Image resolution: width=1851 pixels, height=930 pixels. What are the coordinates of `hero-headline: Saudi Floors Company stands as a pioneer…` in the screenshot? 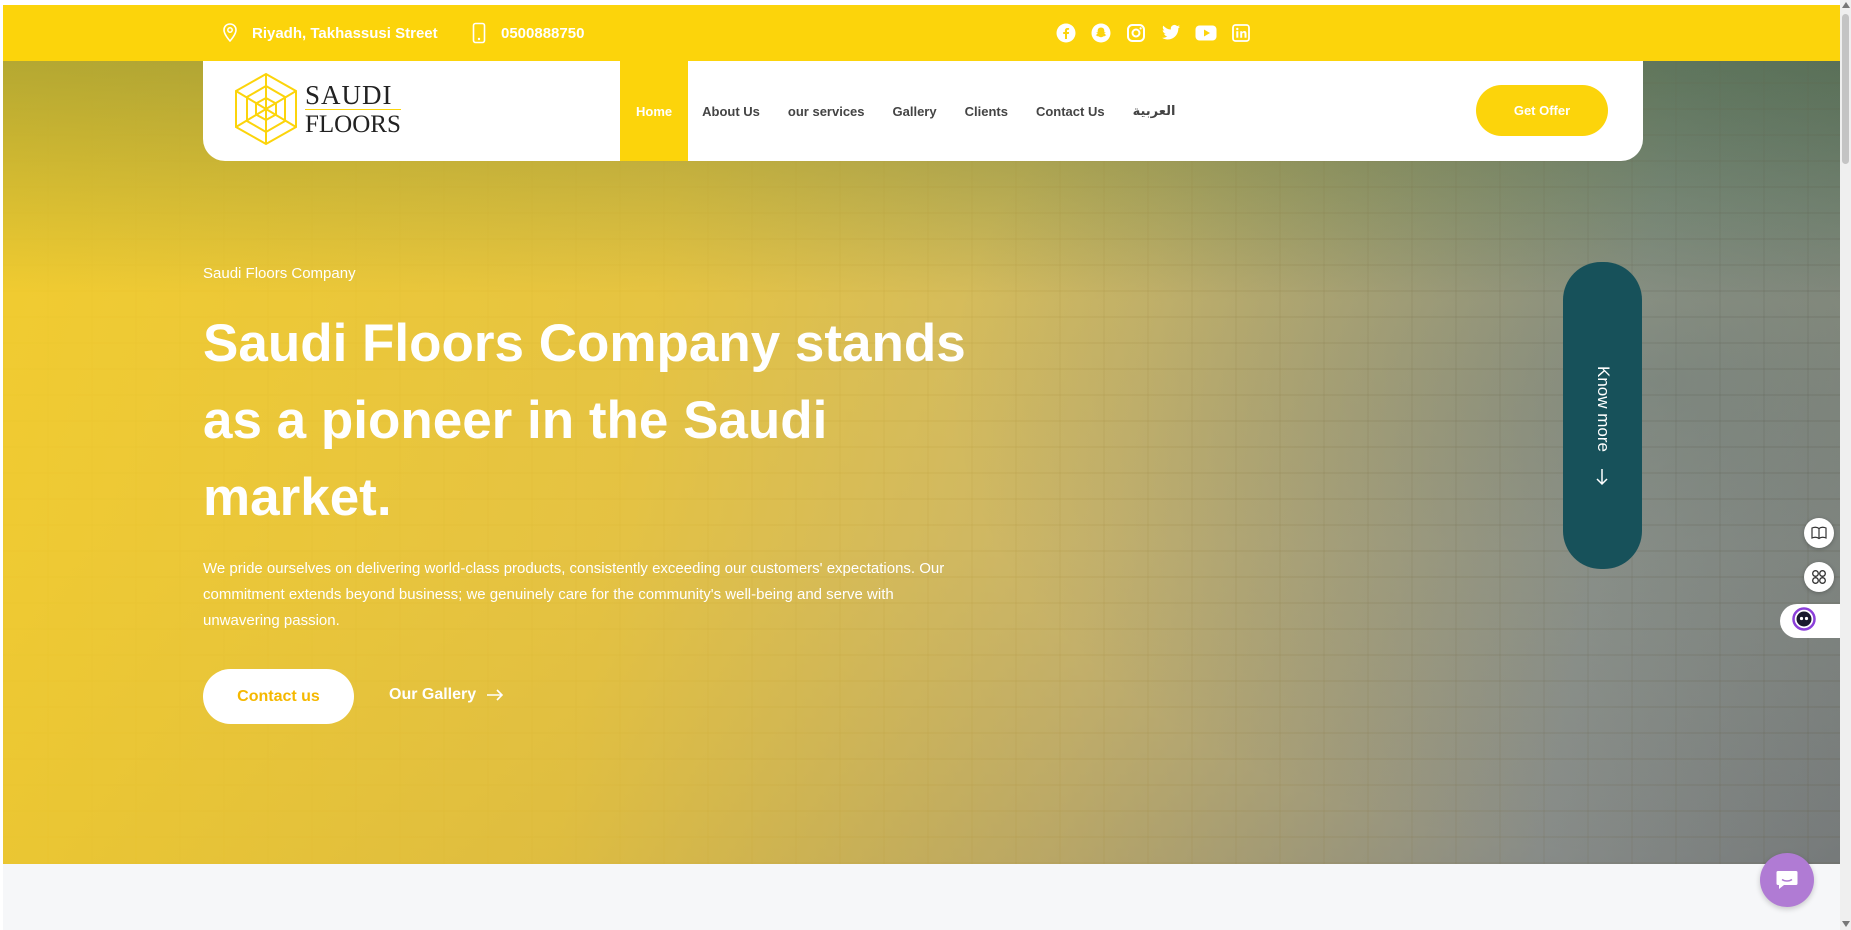 It's located at (584, 420).